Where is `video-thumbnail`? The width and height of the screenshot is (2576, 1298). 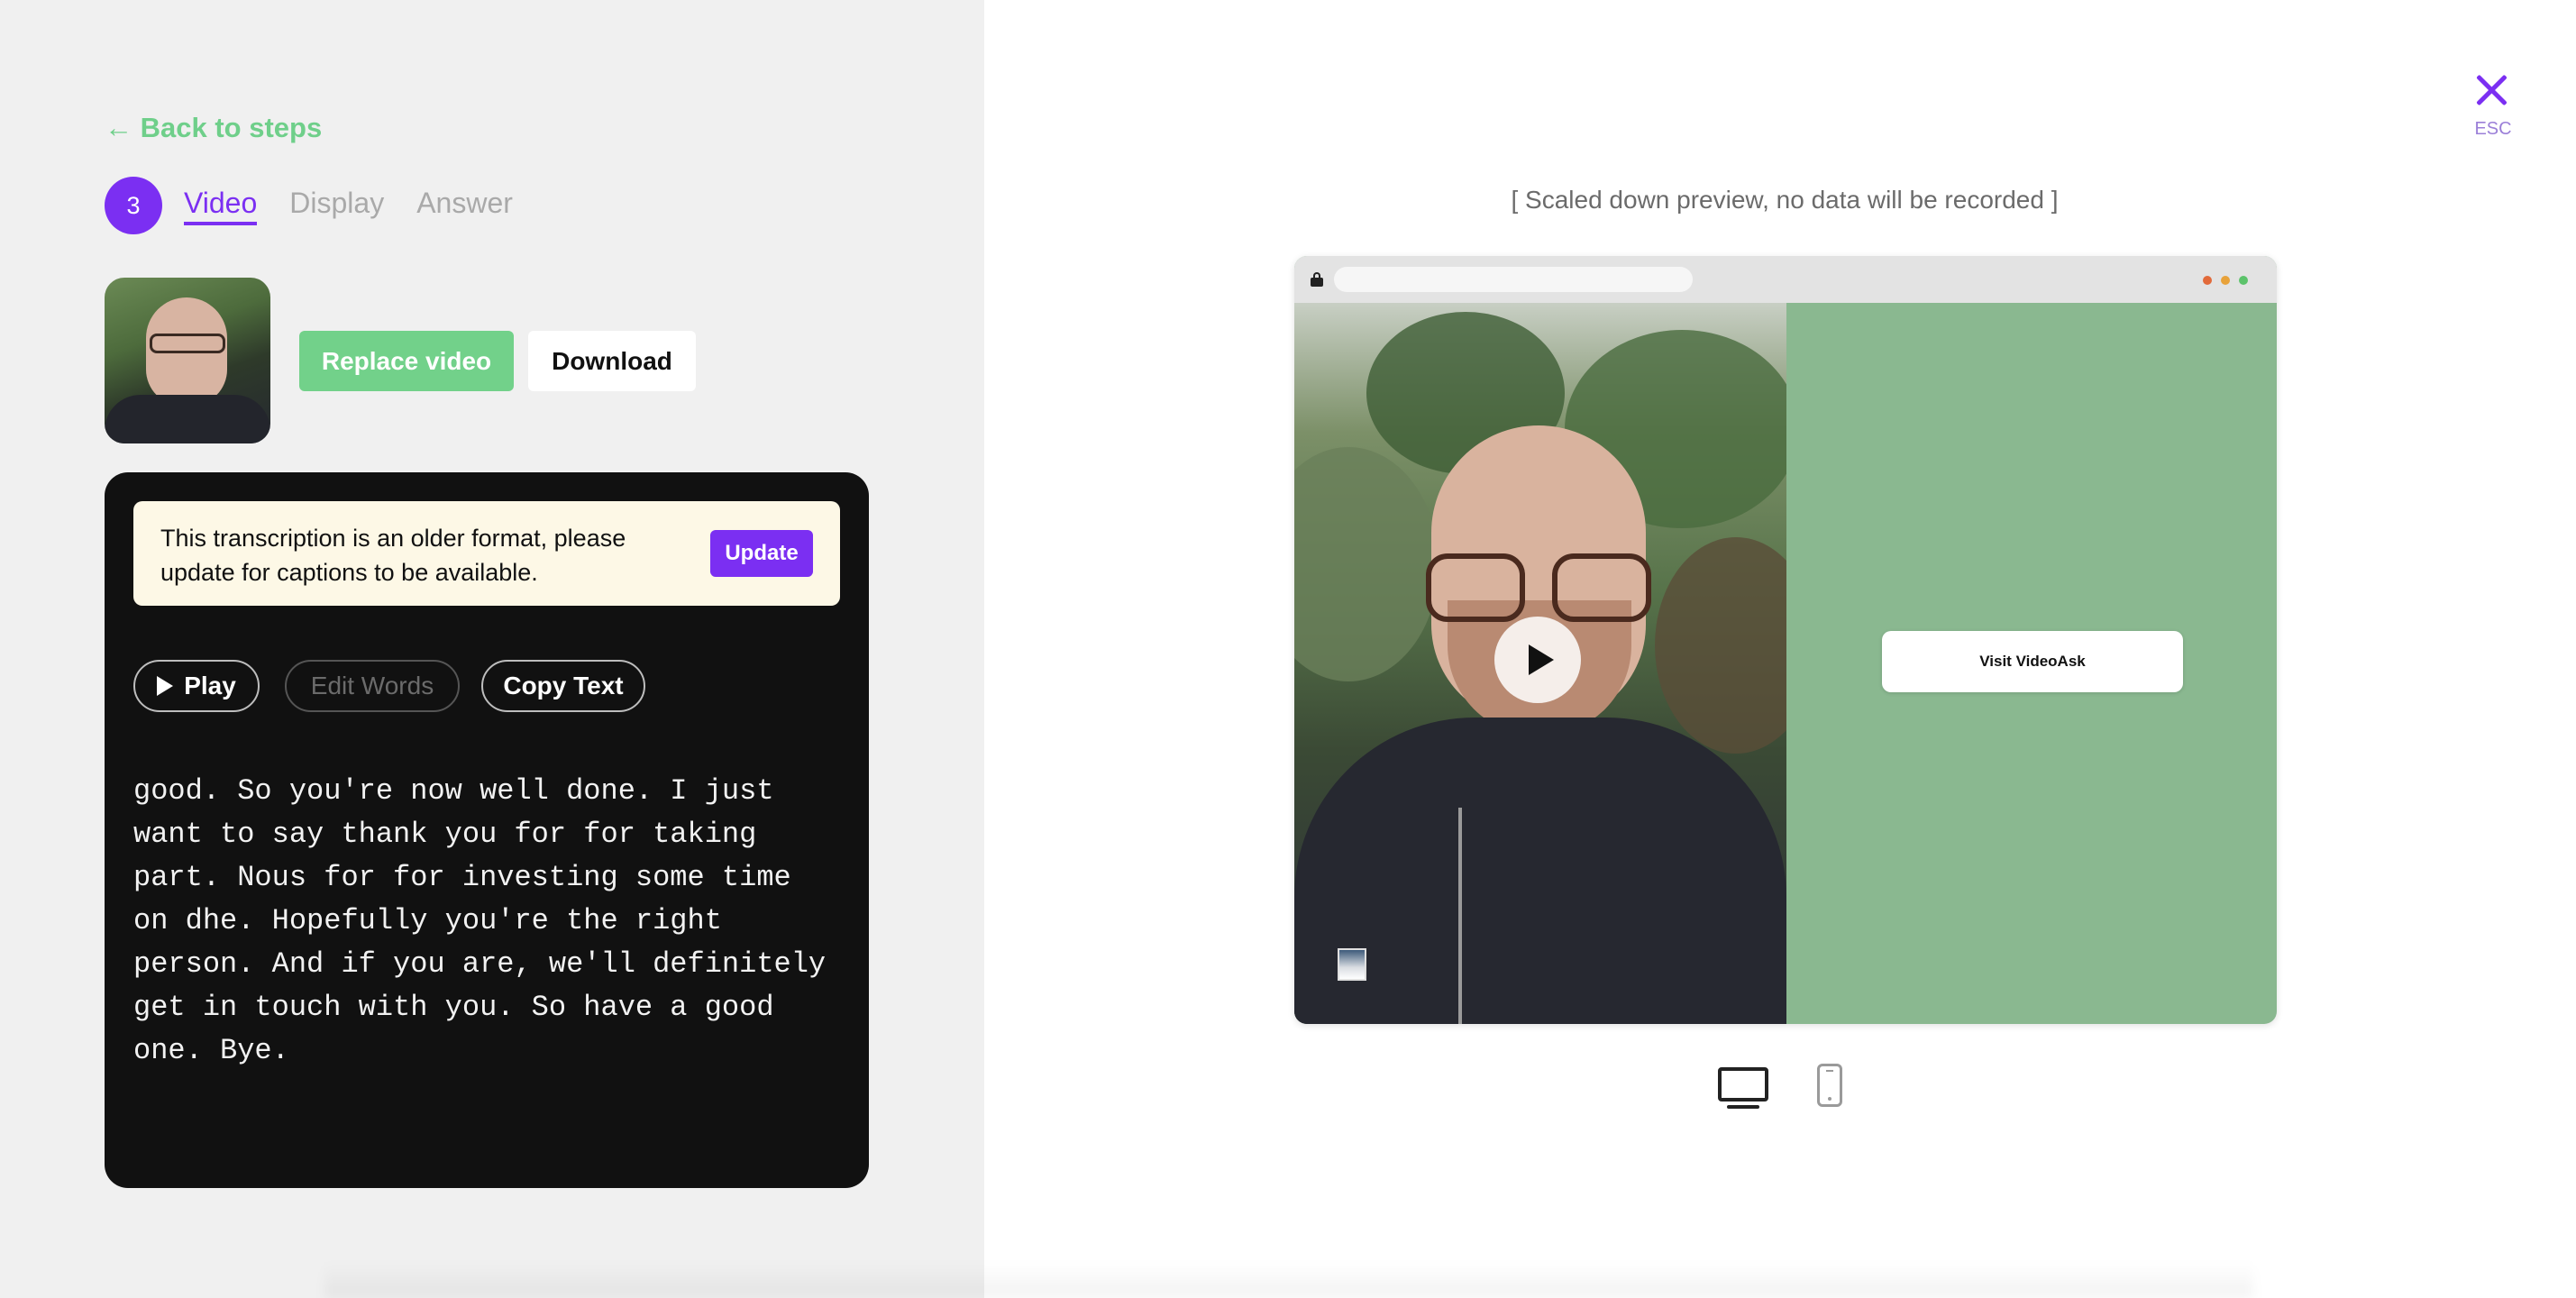 video-thumbnail is located at coordinates (187, 360).